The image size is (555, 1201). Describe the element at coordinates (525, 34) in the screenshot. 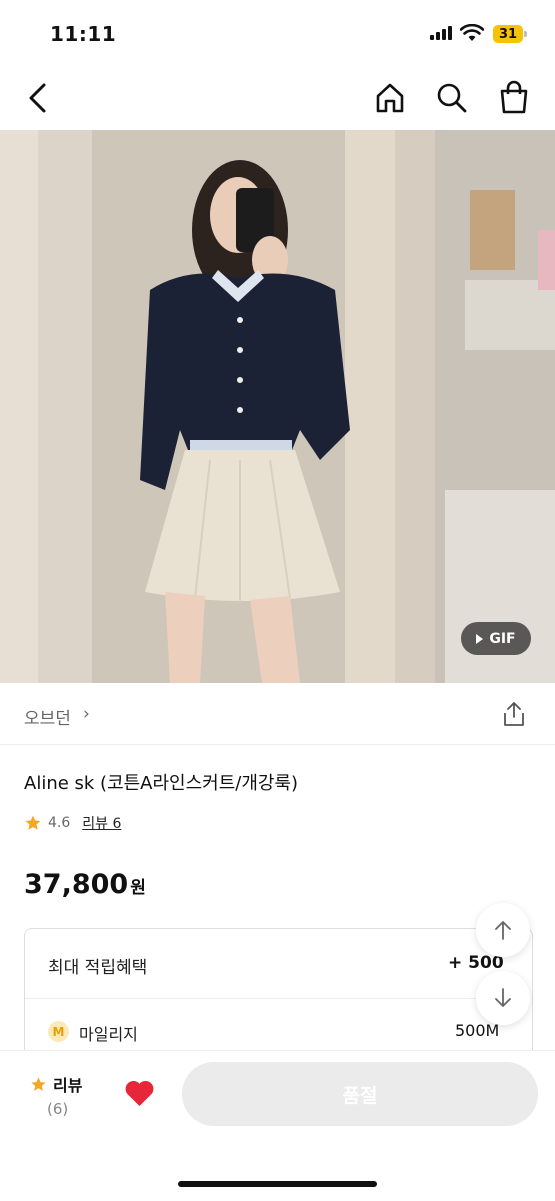

I see `battery-tip` at that location.